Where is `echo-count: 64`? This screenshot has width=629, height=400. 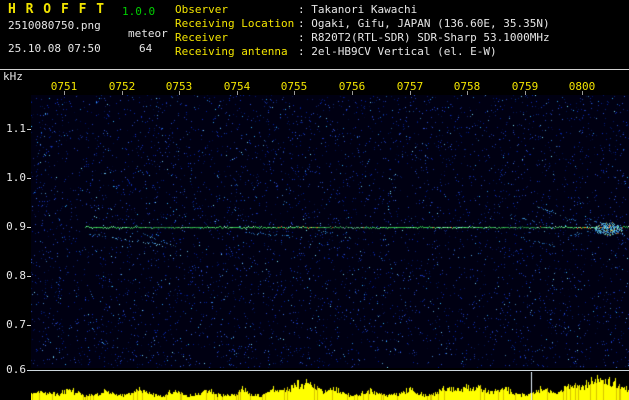
echo-count: 64 is located at coordinates (146, 48).